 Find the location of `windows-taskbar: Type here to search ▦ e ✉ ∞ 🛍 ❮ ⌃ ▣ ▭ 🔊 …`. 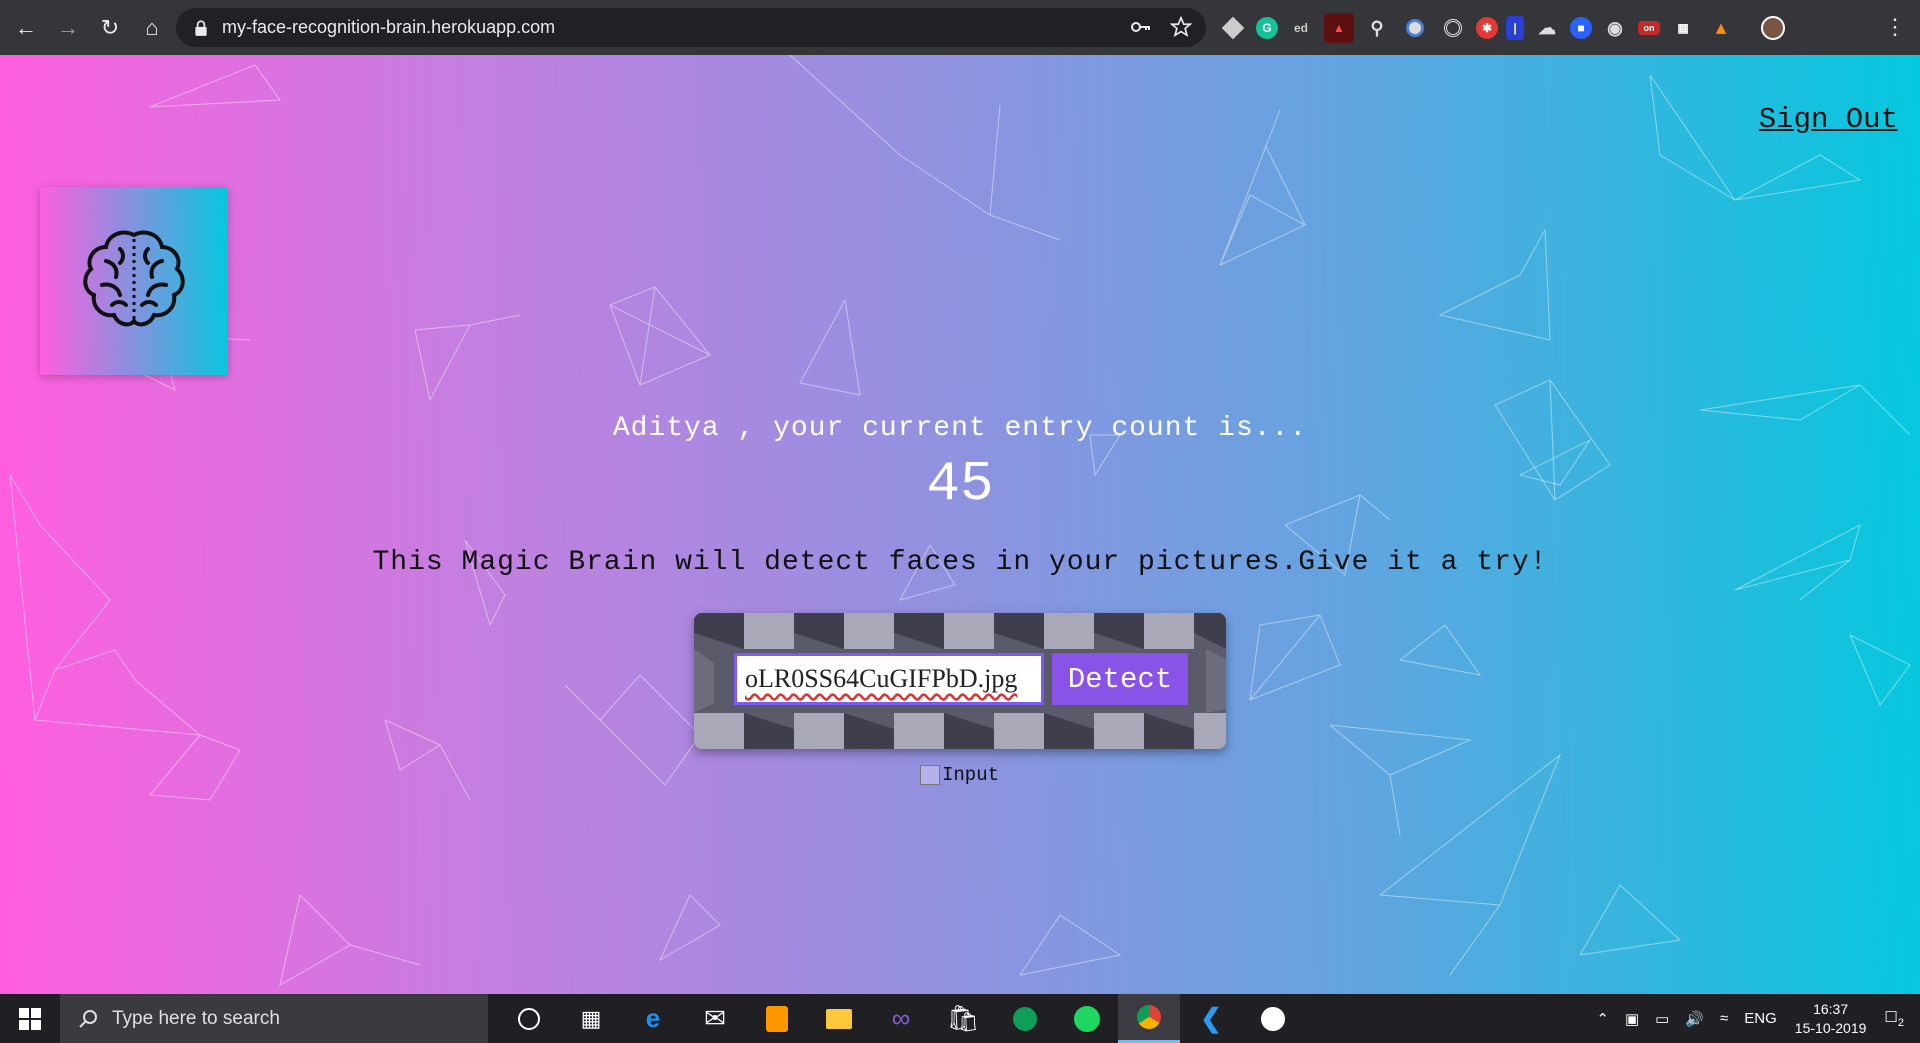

windows-taskbar: Type here to search ▦ e ✉ ∞ 🛍 ❮ ⌃ ▣ ▭ 🔊 … is located at coordinates (960, 1018).